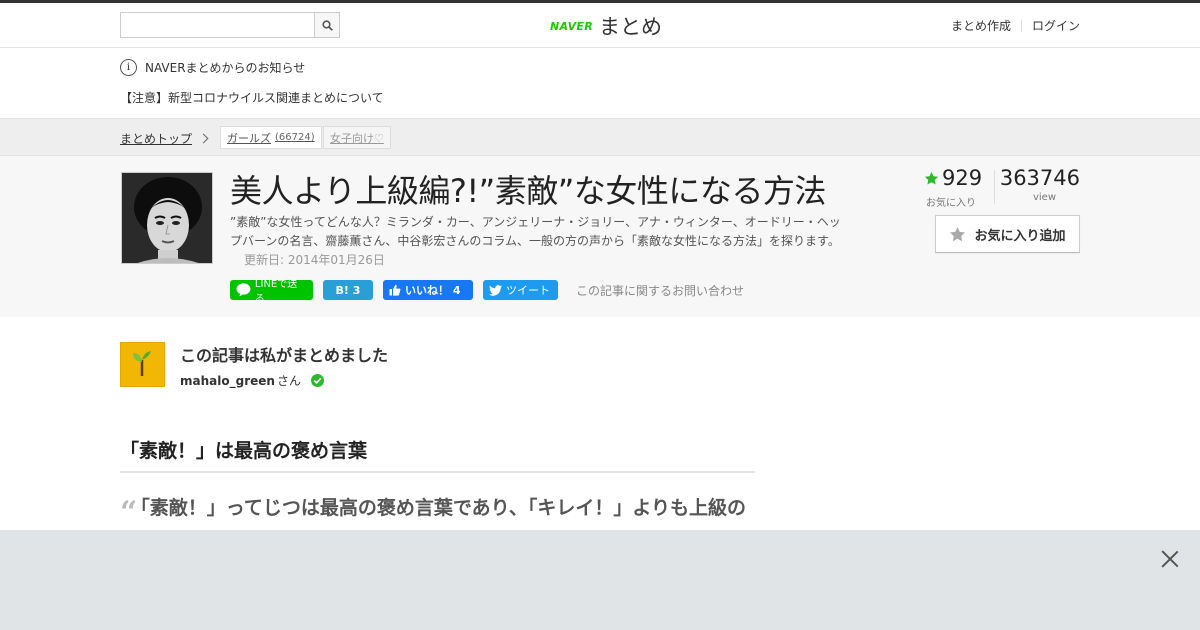 The height and width of the screenshot is (630, 1200). I want to click on breadcrumb-home-label: まとめトップ, so click(156, 139).